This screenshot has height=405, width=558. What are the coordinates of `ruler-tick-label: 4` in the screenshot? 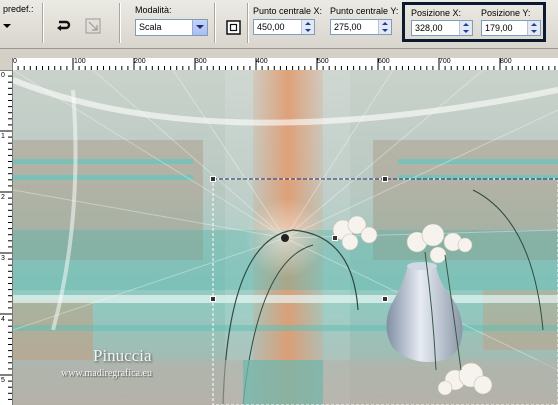 It's located at (3, 319).